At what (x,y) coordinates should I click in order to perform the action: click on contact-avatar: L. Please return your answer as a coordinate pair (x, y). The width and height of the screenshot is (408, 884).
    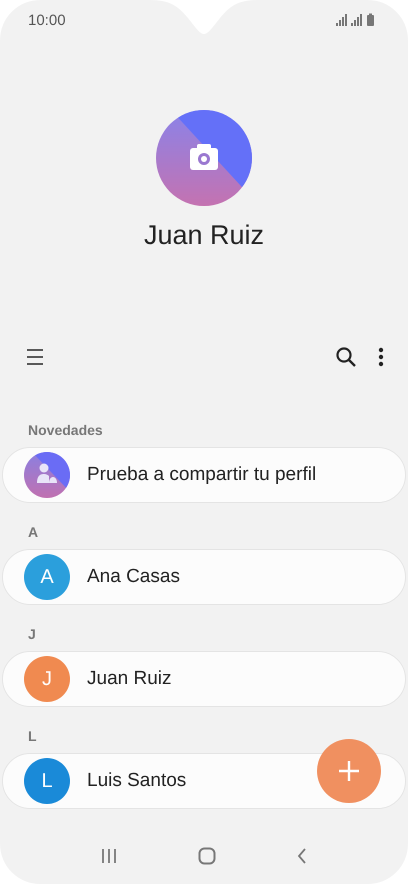
    Looking at the image, I should click on (47, 781).